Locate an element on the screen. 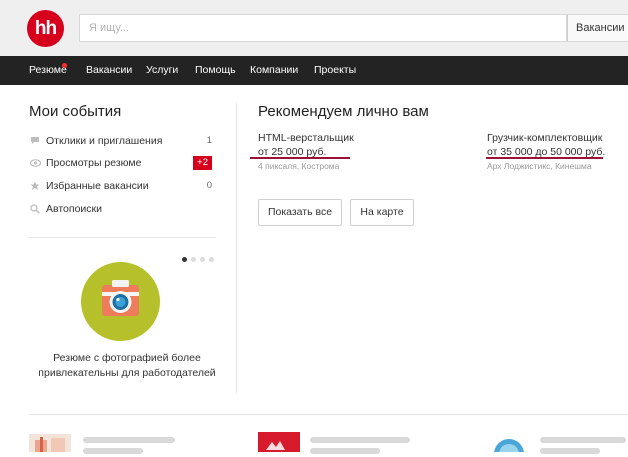  divider is located at coordinates (122, 237).